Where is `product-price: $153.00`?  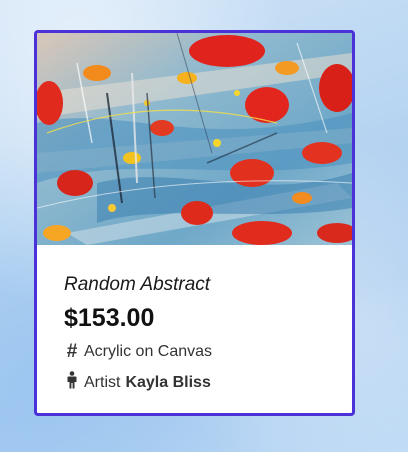 product-price: $153.00 is located at coordinates (109, 318).